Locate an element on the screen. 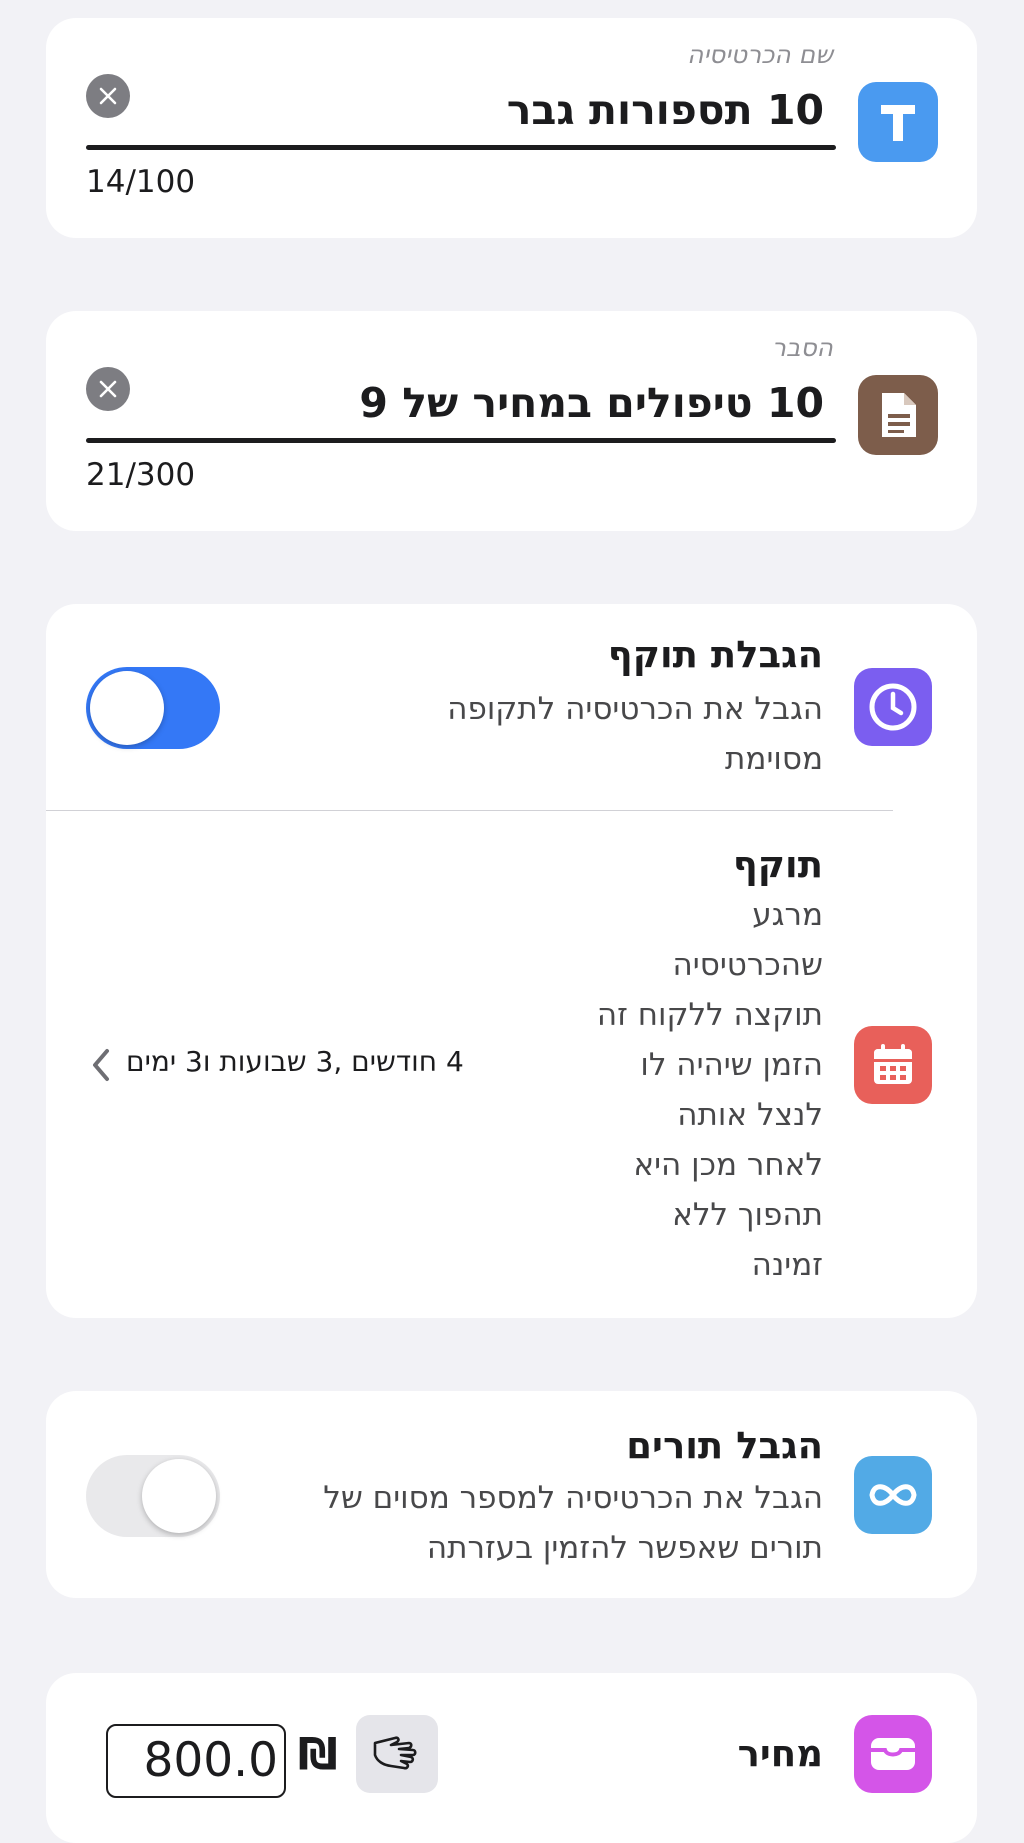  appointments-limit-title: הגבל תורים is located at coordinates (724, 1445).